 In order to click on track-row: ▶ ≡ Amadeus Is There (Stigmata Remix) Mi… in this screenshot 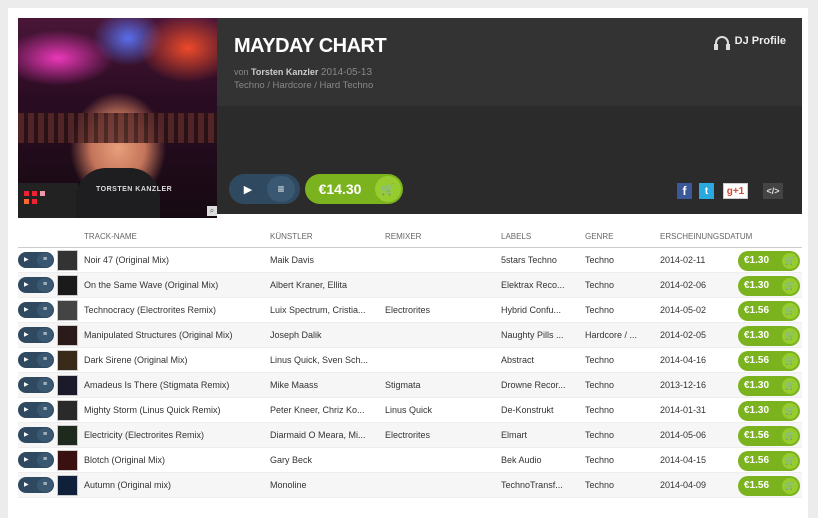, I will do `click(410, 385)`.